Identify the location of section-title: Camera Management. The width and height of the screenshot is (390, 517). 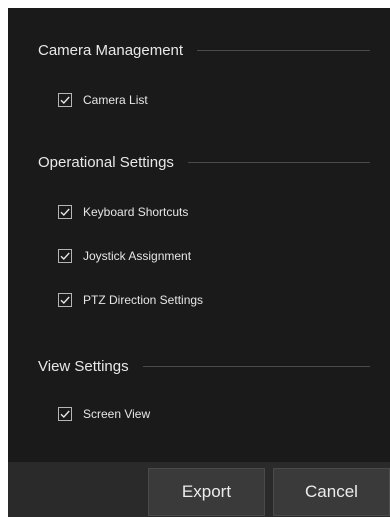
(111, 50).